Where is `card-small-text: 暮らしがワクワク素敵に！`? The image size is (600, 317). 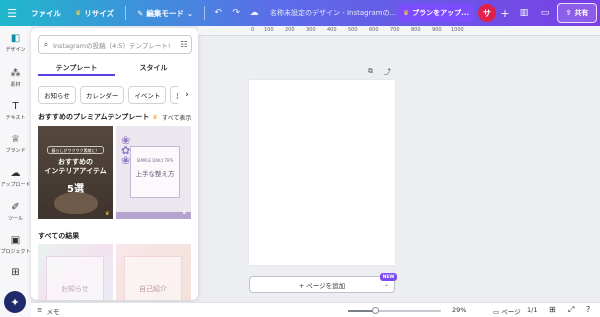 card-small-text: 暮らしがワクワク素敵に！ is located at coordinates (75, 150).